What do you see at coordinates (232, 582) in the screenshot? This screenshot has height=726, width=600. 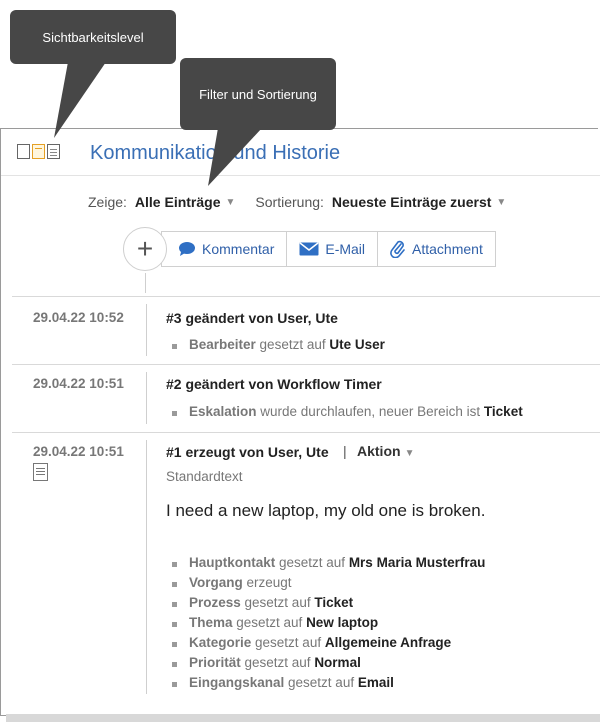 I see `entry-change-item: Vorgang erzeugt` at bounding box center [232, 582].